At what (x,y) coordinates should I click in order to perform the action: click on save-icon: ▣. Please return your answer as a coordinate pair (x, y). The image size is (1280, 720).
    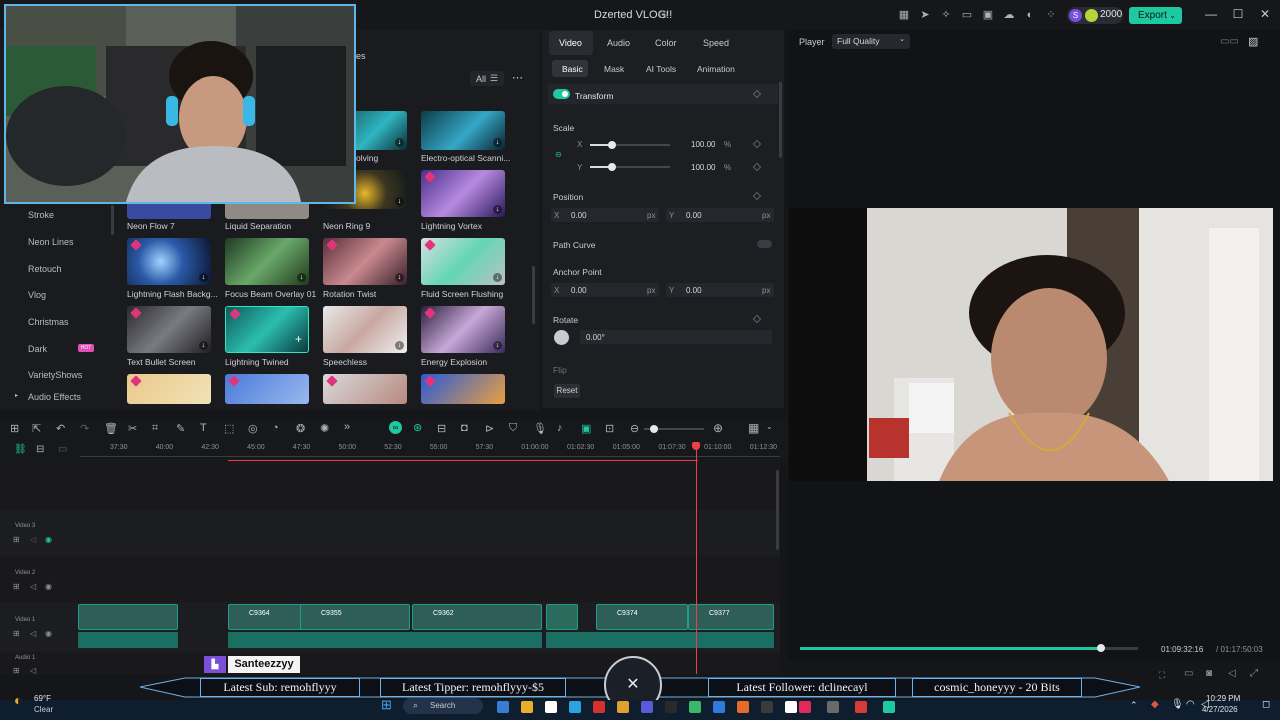
    Looking at the image, I should click on (988, 15).